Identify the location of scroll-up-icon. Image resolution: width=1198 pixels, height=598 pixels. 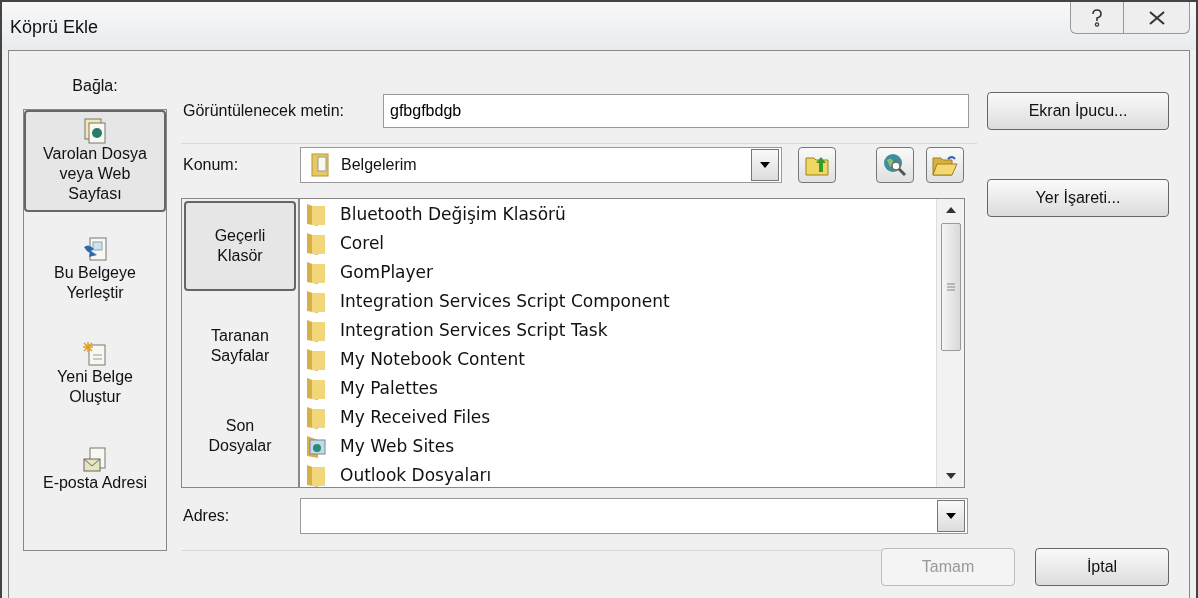
(950, 210).